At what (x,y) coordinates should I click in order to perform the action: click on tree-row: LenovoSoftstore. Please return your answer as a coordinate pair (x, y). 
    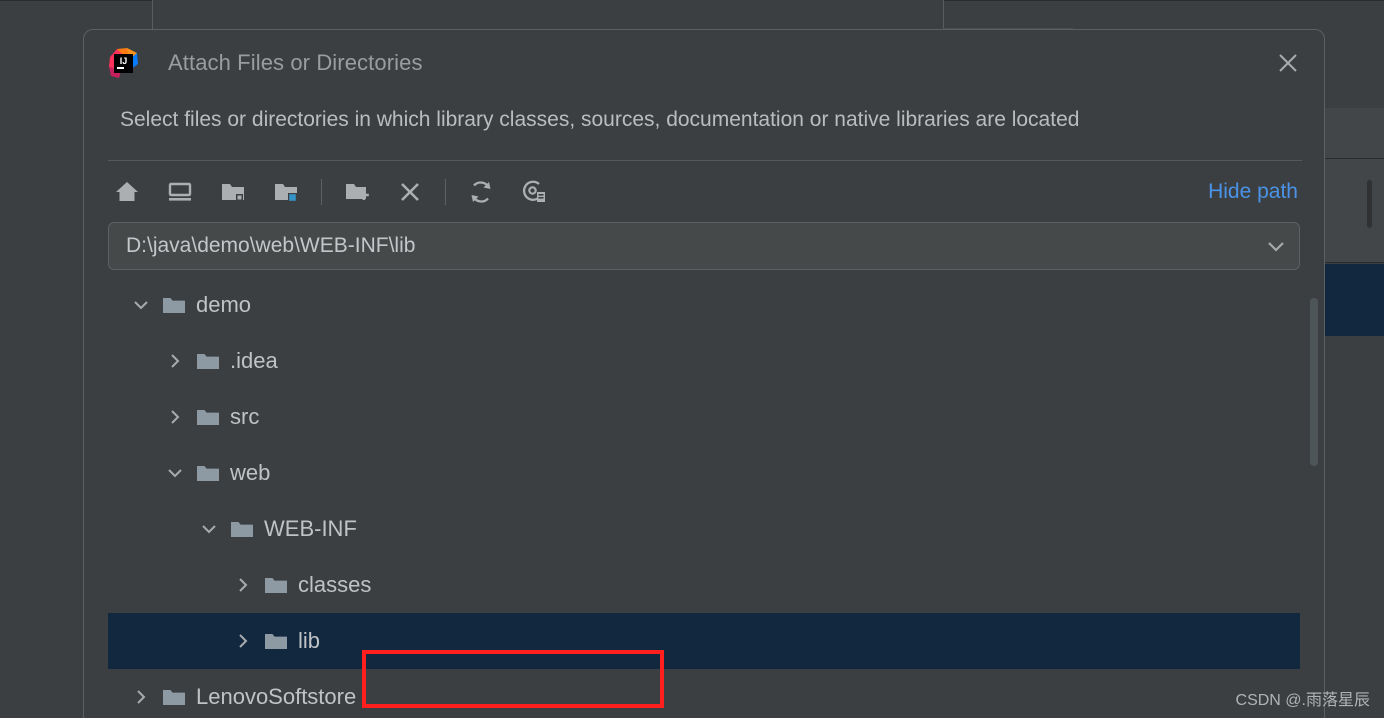
    Looking at the image, I should click on (704, 693).